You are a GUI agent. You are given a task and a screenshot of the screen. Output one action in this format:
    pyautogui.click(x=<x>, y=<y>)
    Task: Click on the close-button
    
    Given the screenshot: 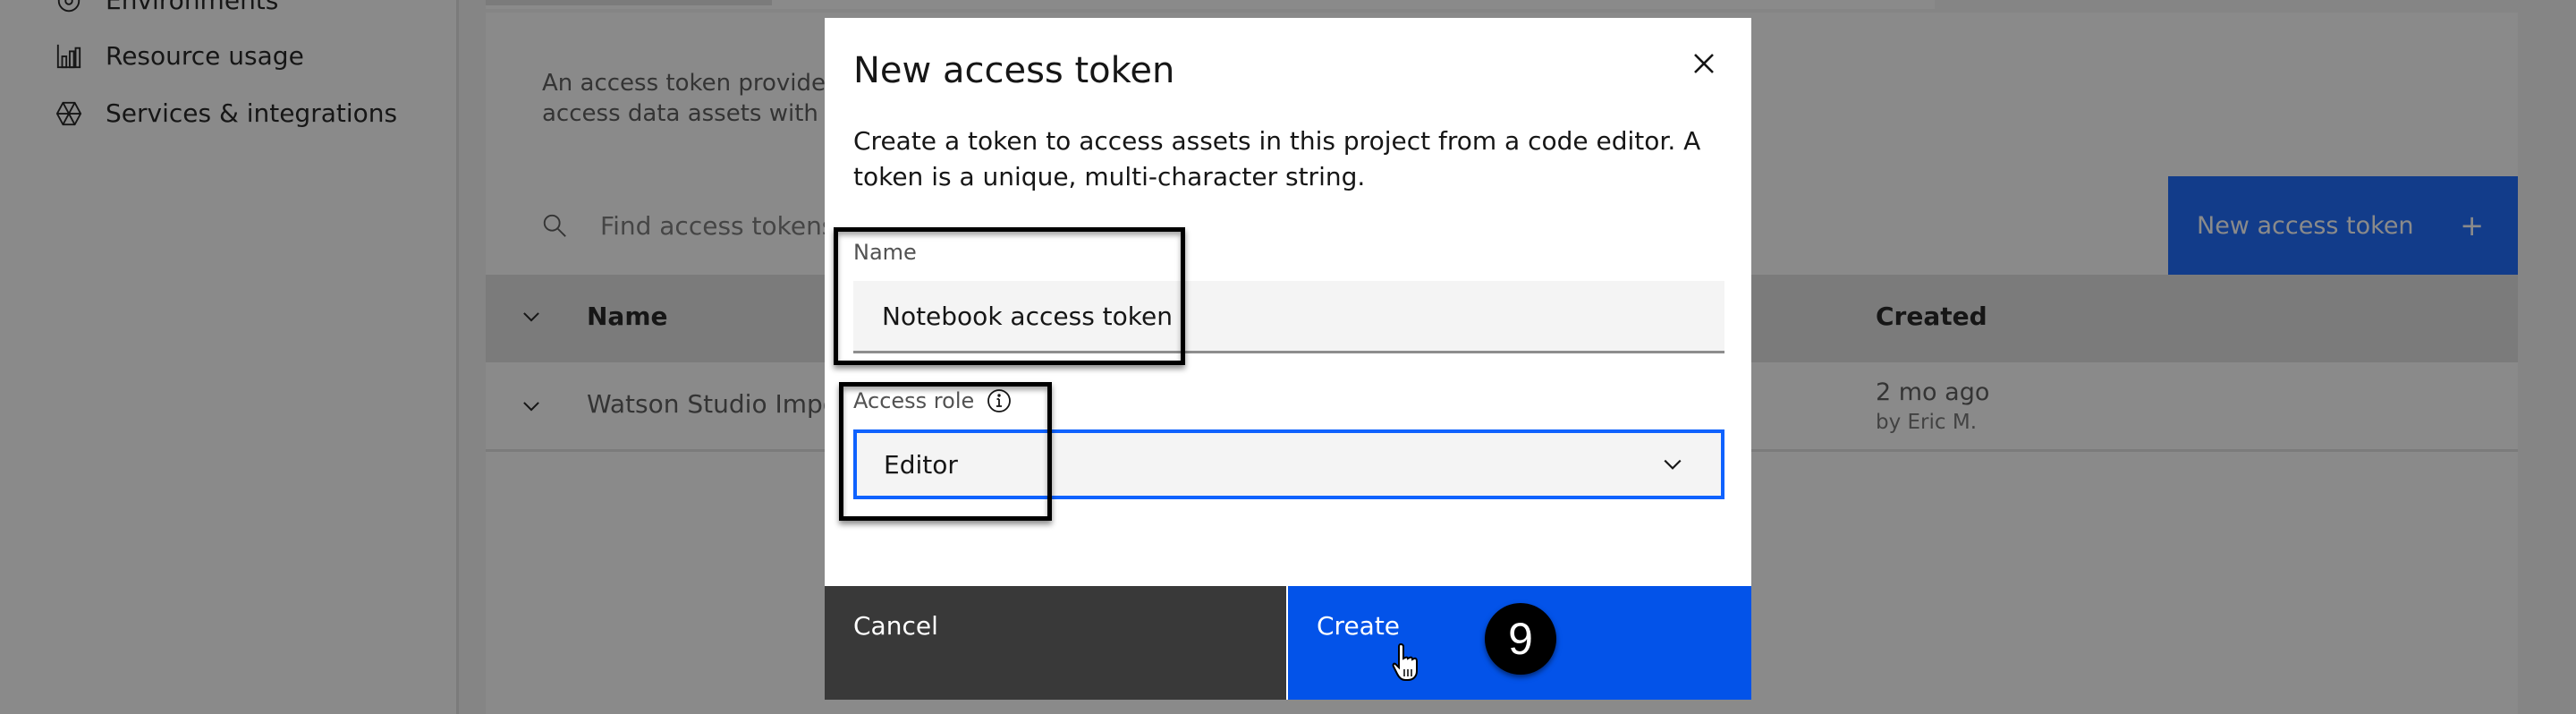 What is the action you would take?
    pyautogui.click(x=1703, y=63)
    